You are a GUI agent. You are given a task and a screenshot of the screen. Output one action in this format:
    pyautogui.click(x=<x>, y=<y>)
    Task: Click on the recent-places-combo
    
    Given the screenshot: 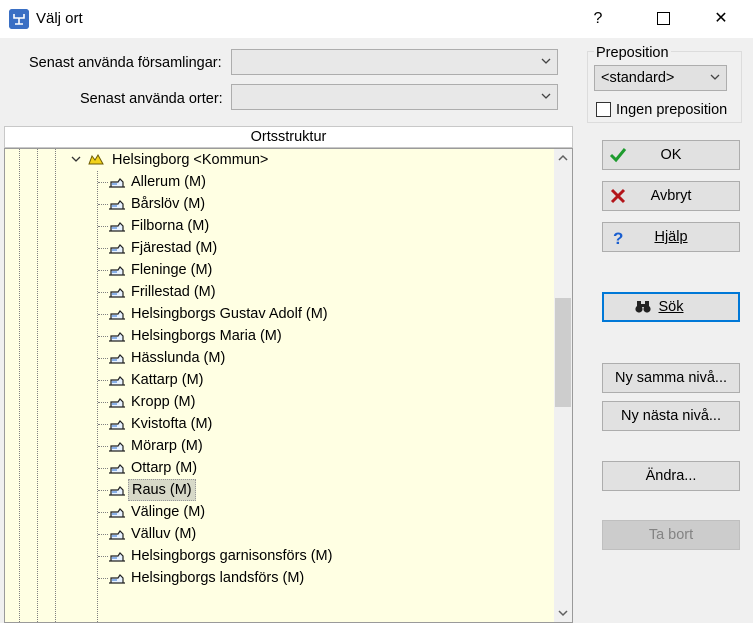 What is the action you would take?
    pyautogui.click(x=394, y=97)
    